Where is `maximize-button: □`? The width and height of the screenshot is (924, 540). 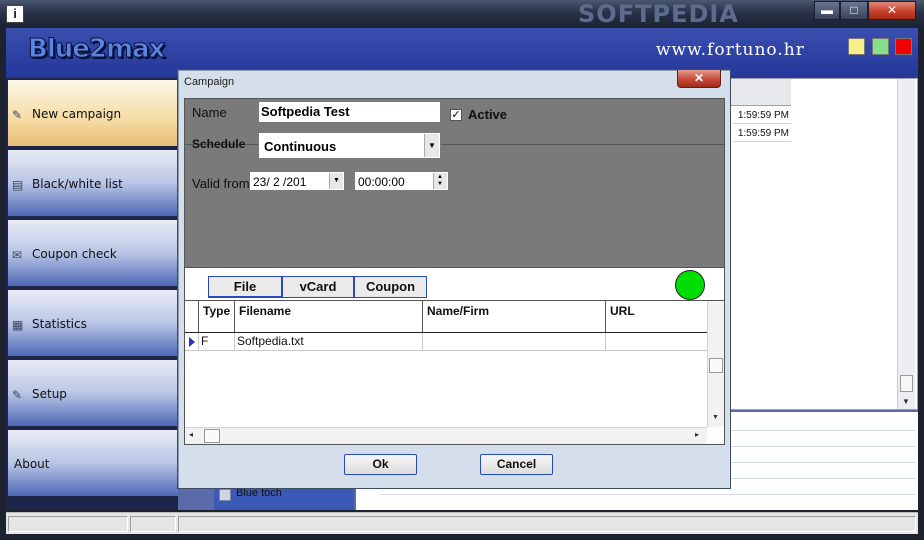 maximize-button: □ is located at coordinates (854, 10).